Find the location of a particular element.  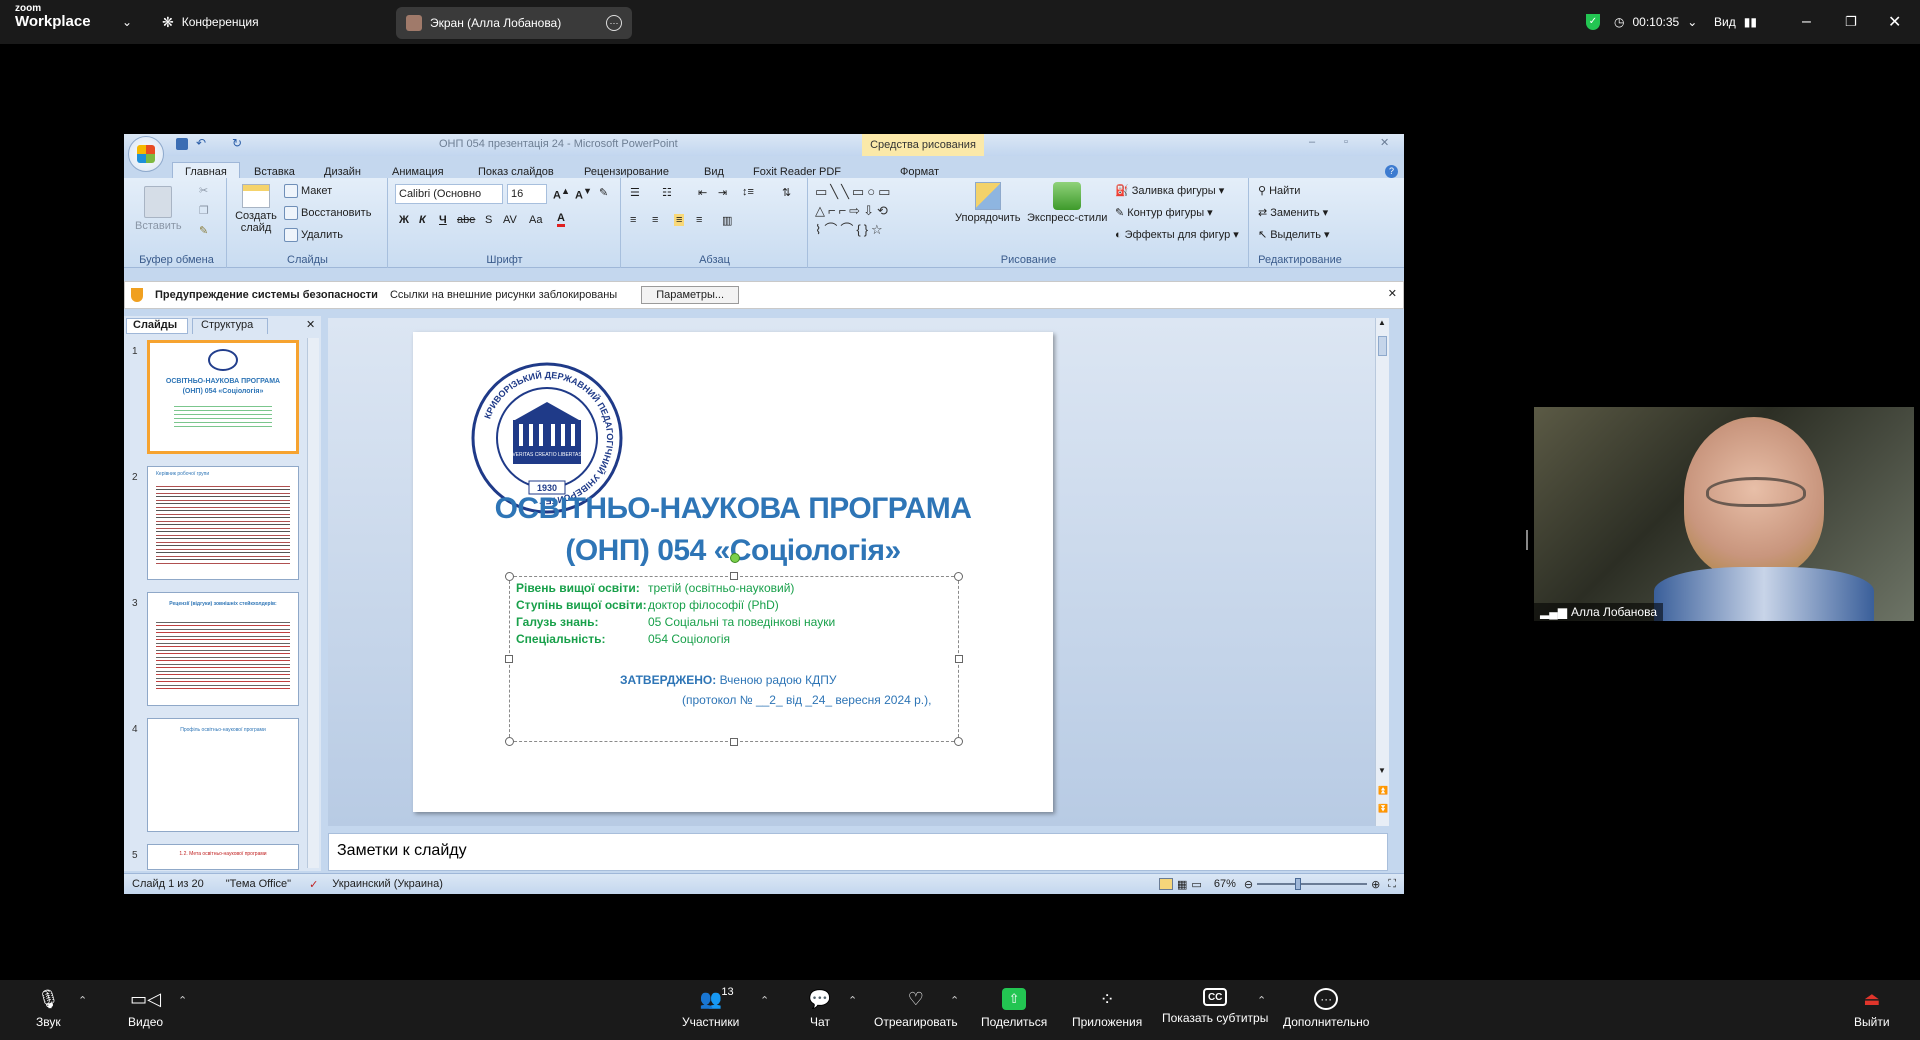

reset-button: Восстановить is located at coordinates (327, 213).